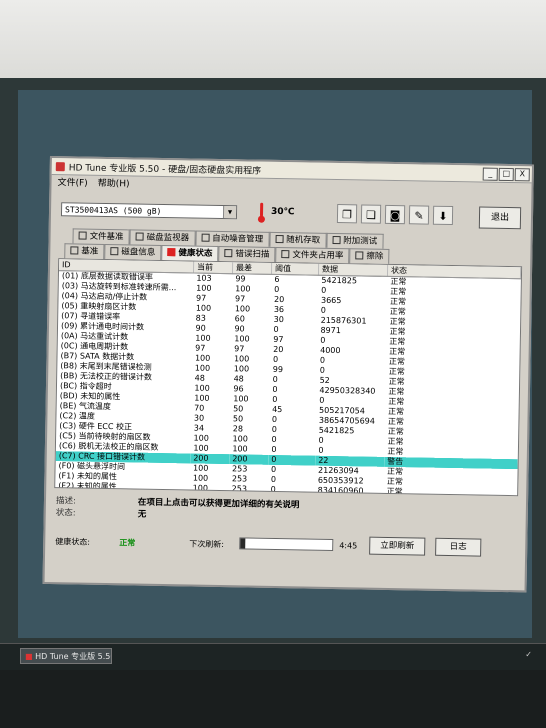 The width and height of the screenshot is (546, 728). What do you see at coordinates (142, 514) in the screenshot?
I see `status-text: 无` at bounding box center [142, 514].